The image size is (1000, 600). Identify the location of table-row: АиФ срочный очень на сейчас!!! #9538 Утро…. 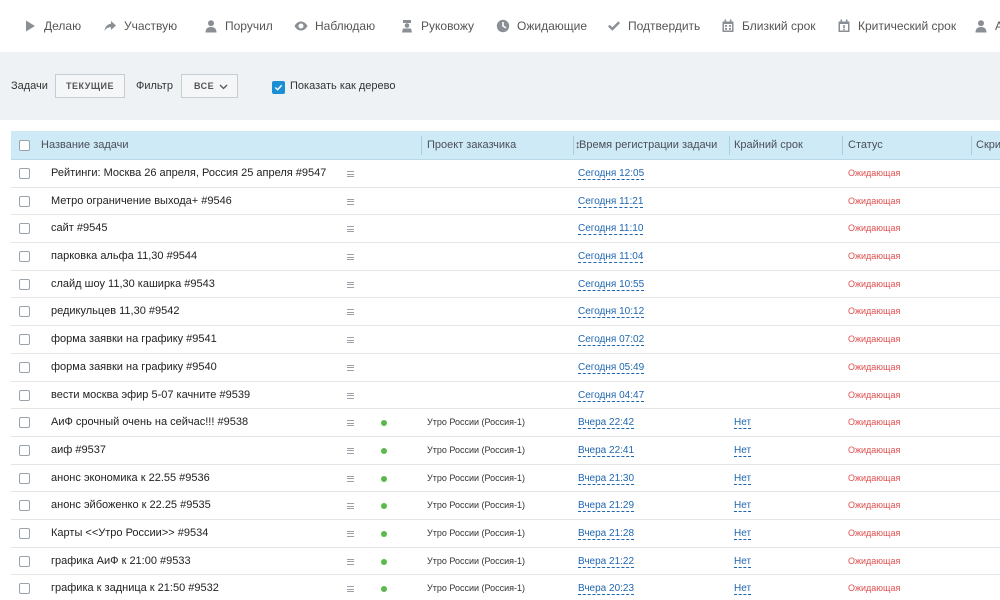
(505, 423).